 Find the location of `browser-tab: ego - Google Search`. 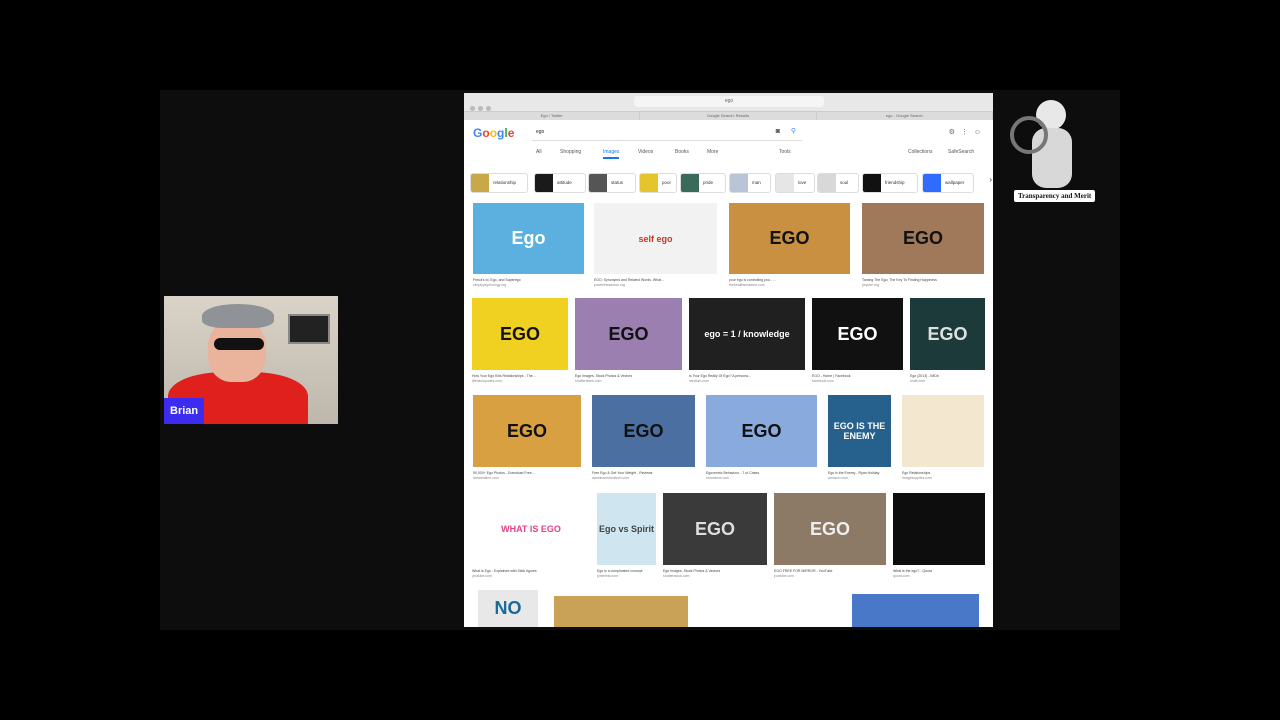

browser-tab: ego - Google Search is located at coordinates (905, 116).